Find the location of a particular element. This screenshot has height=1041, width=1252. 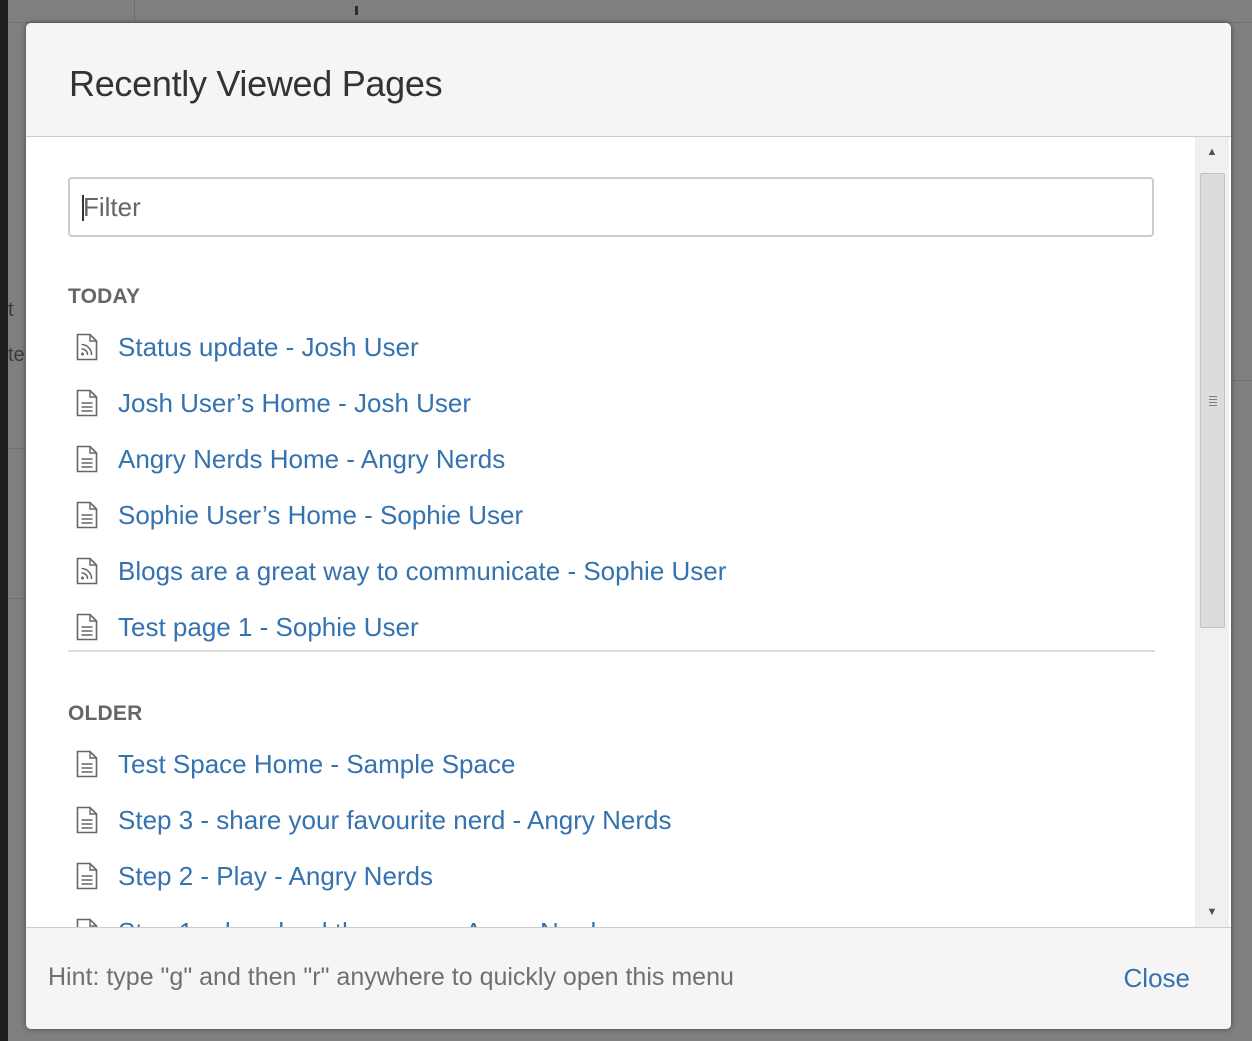

close-button: Close is located at coordinates (1157, 978).